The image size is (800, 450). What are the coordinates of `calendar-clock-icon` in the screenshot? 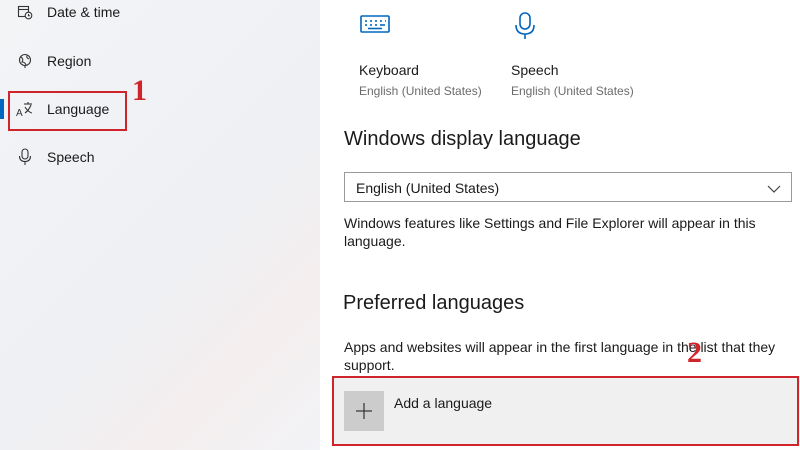 It's located at (25, 12).